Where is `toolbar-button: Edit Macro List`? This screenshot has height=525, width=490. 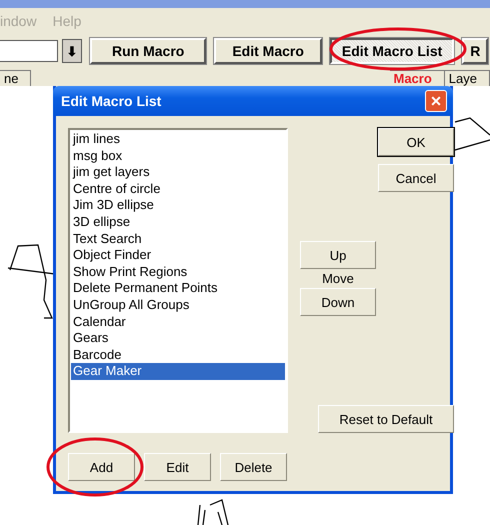 toolbar-button: Edit Macro List is located at coordinates (392, 51).